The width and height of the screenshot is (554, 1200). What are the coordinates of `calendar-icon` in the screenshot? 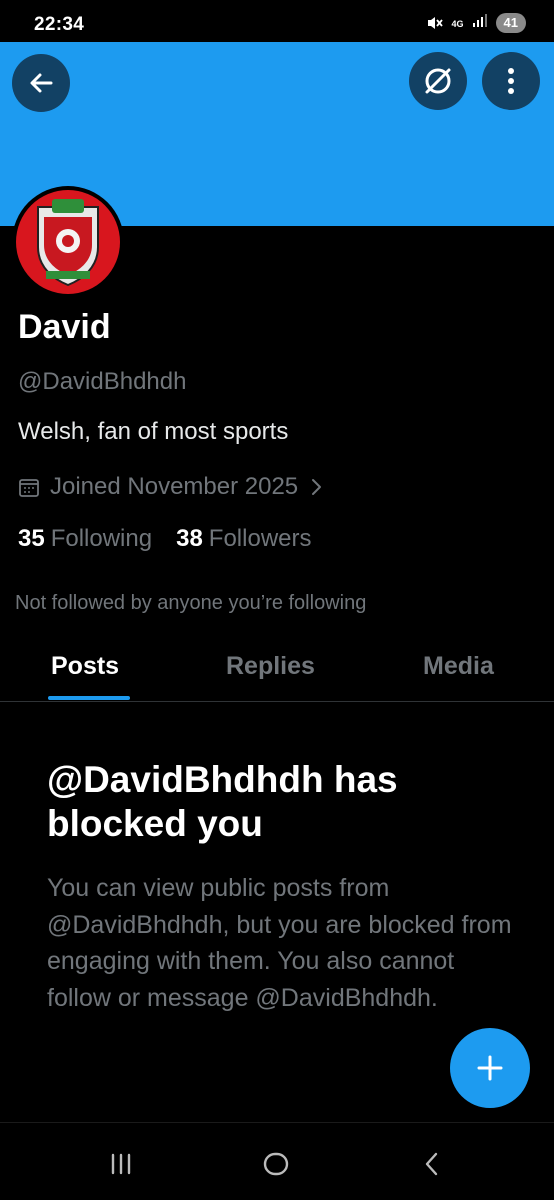 It's located at (29, 488).